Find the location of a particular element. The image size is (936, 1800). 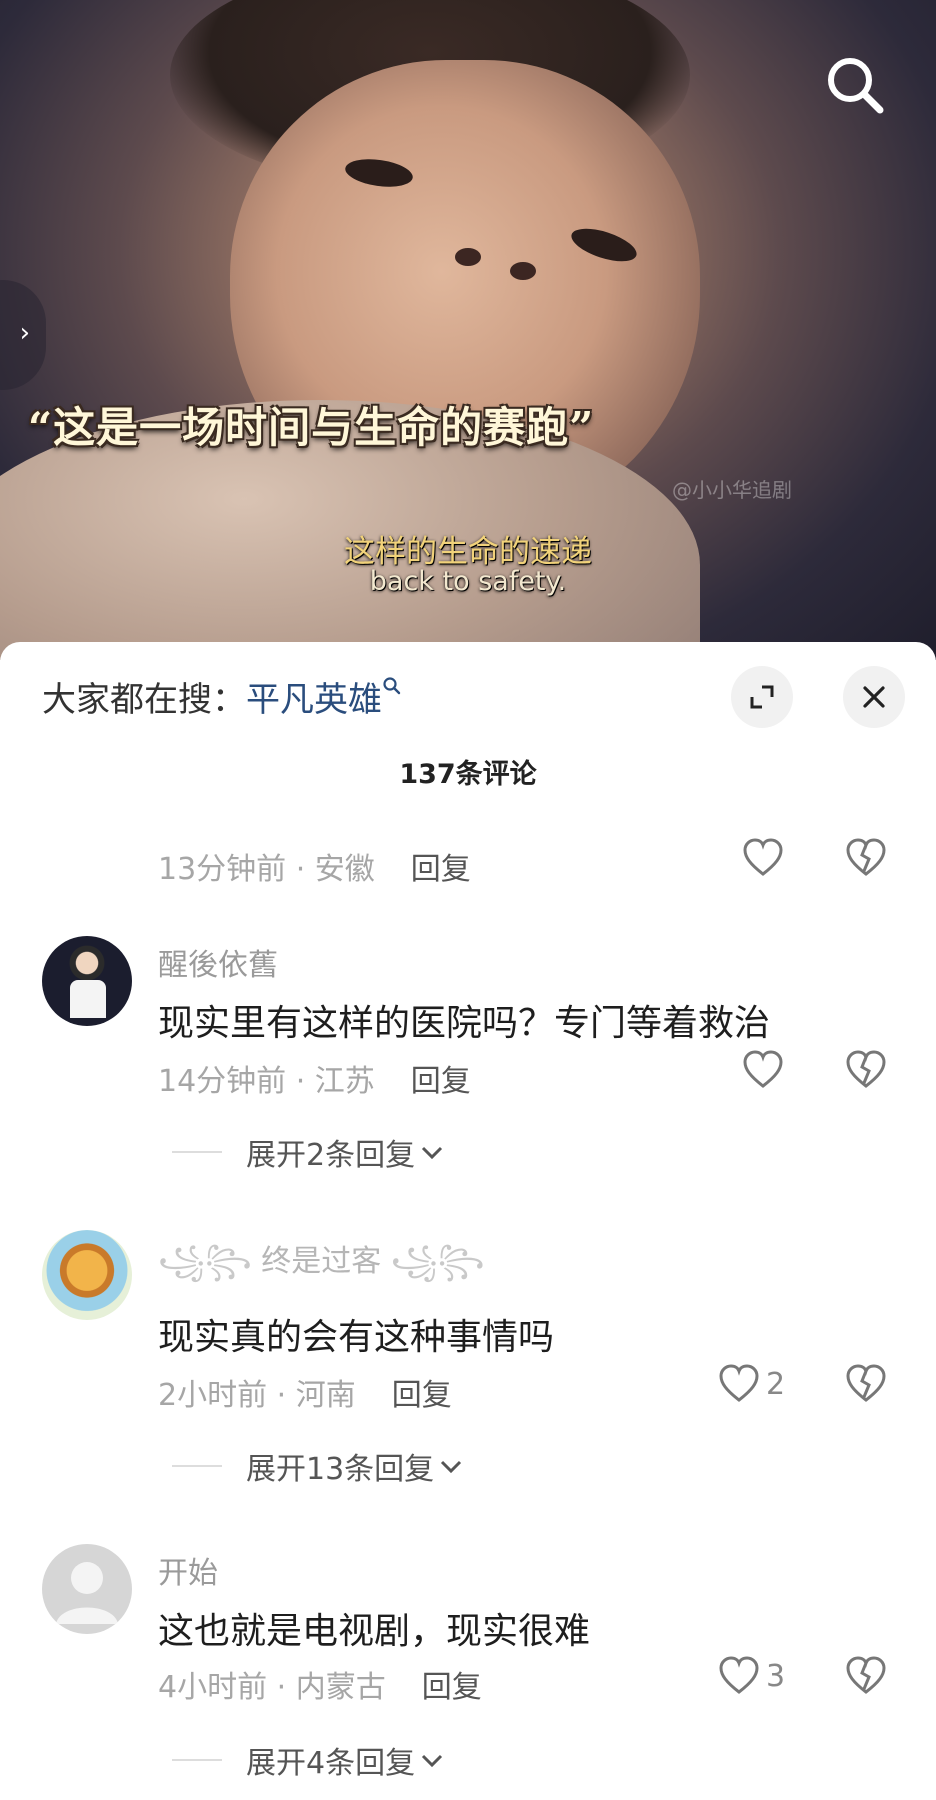

expand-replies-button: 展开13条回复 is located at coordinates (318, 1466).